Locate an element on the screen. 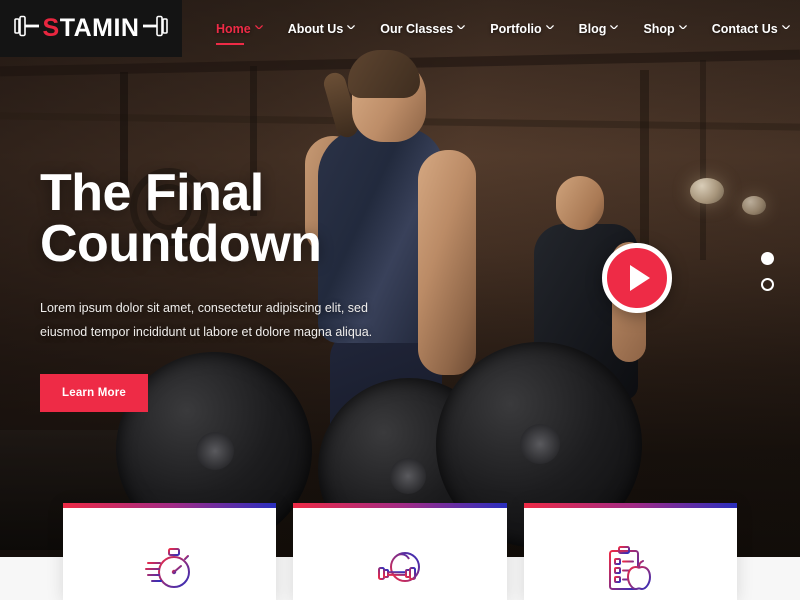  background-athlete-head is located at coordinates (580, 203).